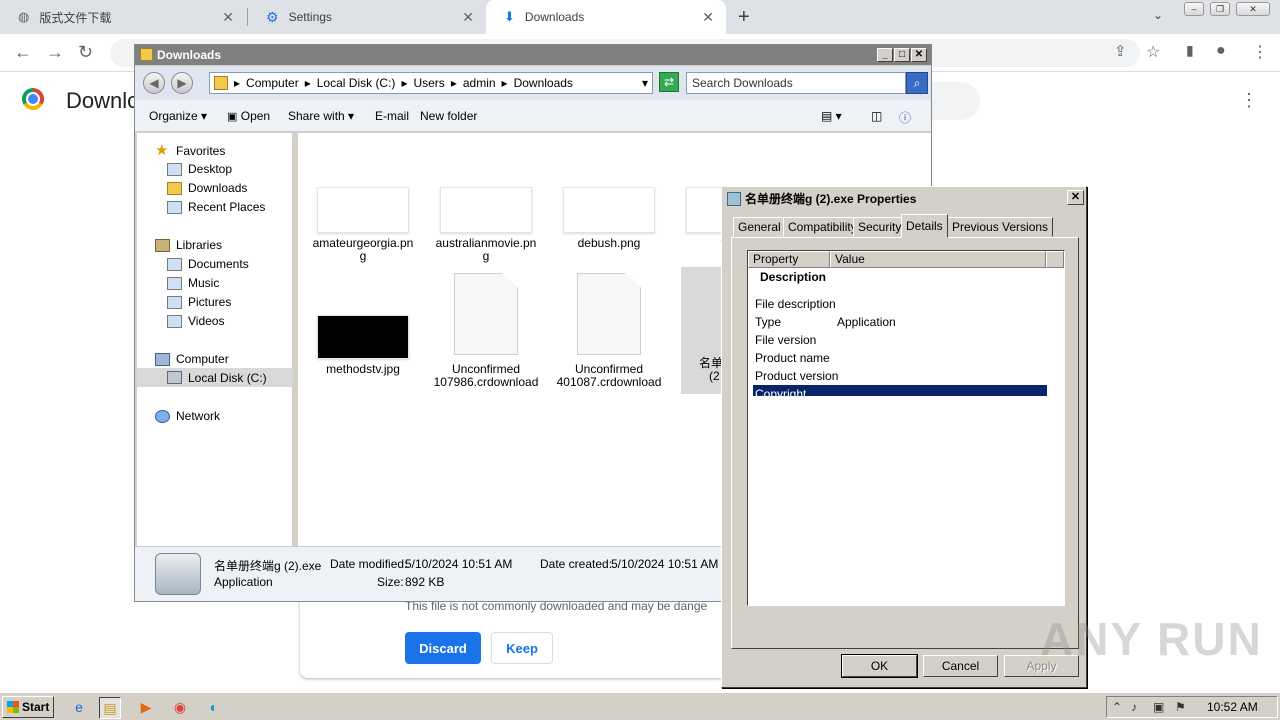 The image size is (1280, 720). I want to click on nav-pictures: Pictures, so click(199, 302).